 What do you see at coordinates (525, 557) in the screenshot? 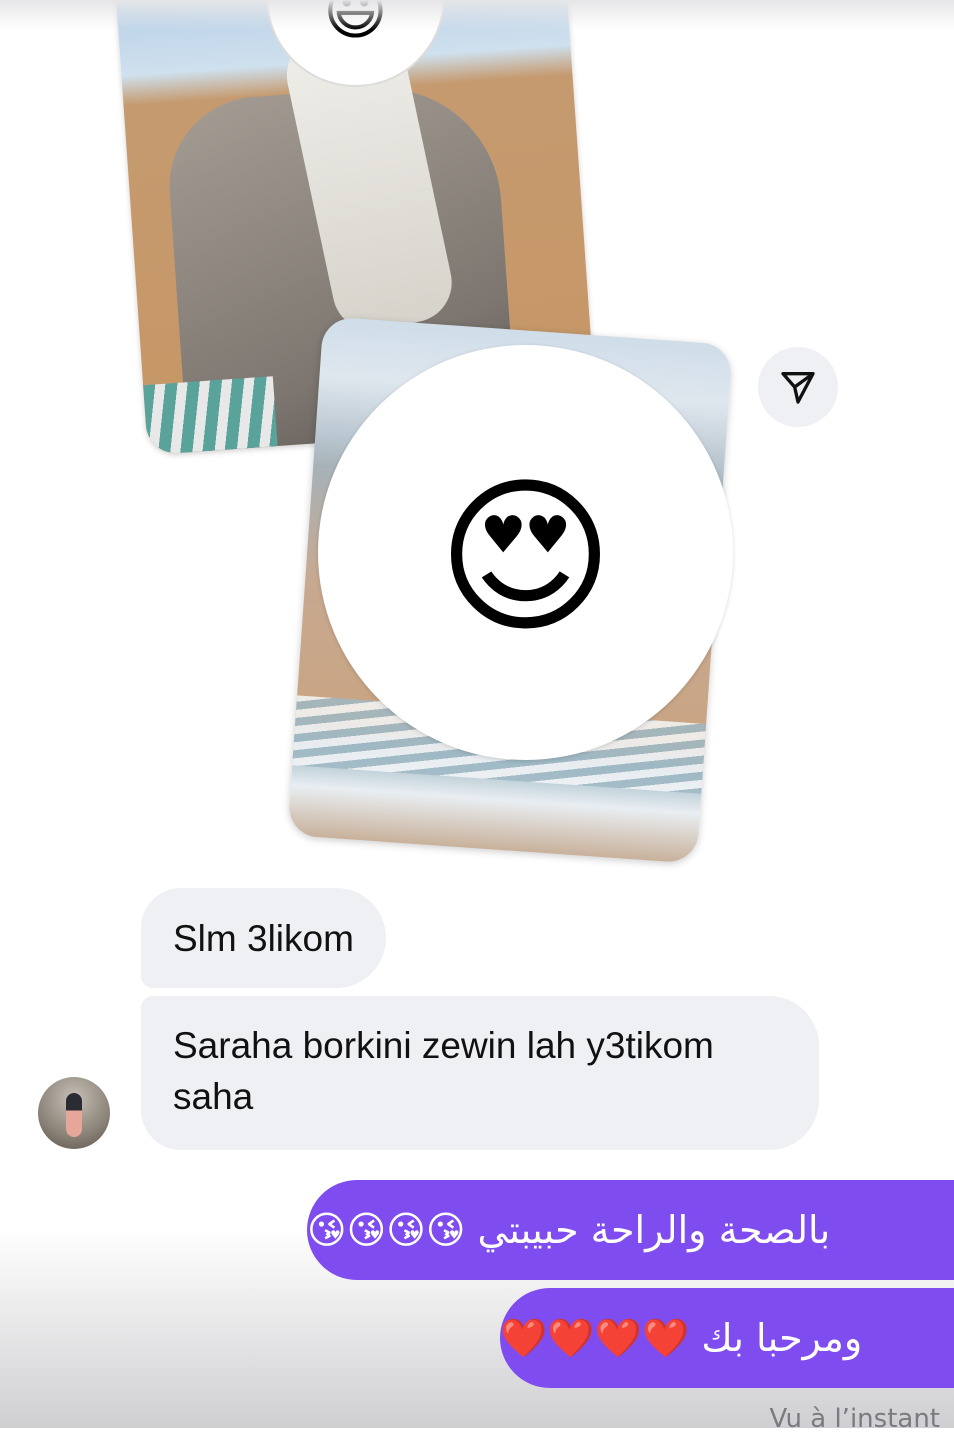
I see `heart-eyes-emoji: 😍` at bounding box center [525, 557].